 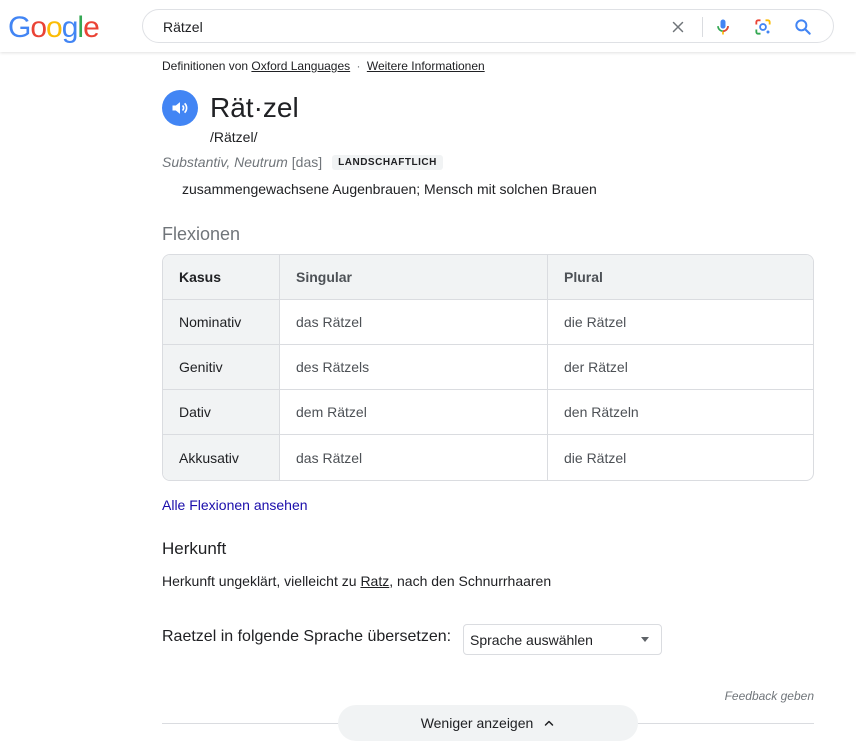 What do you see at coordinates (678, 27) in the screenshot?
I see `close-icon` at bounding box center [678, 27].